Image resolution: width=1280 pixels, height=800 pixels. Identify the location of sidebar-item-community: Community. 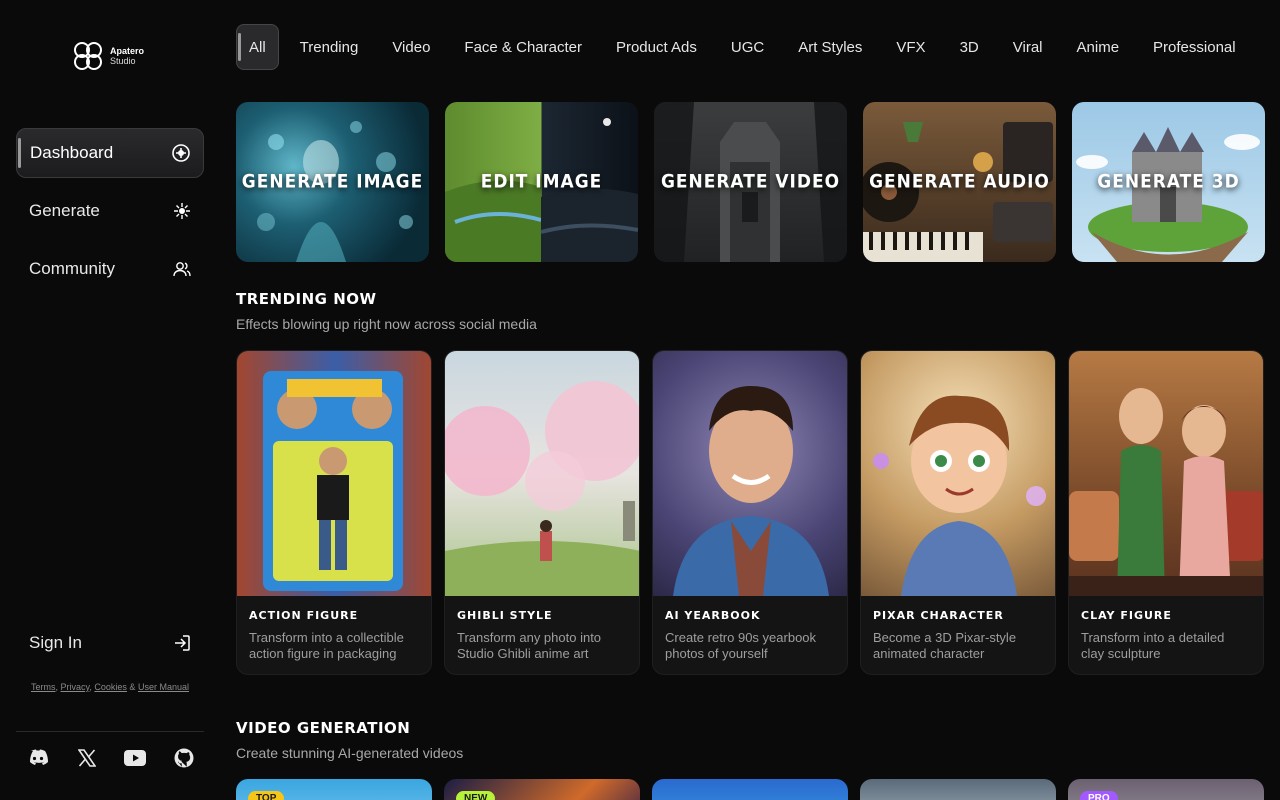
(110, 269).